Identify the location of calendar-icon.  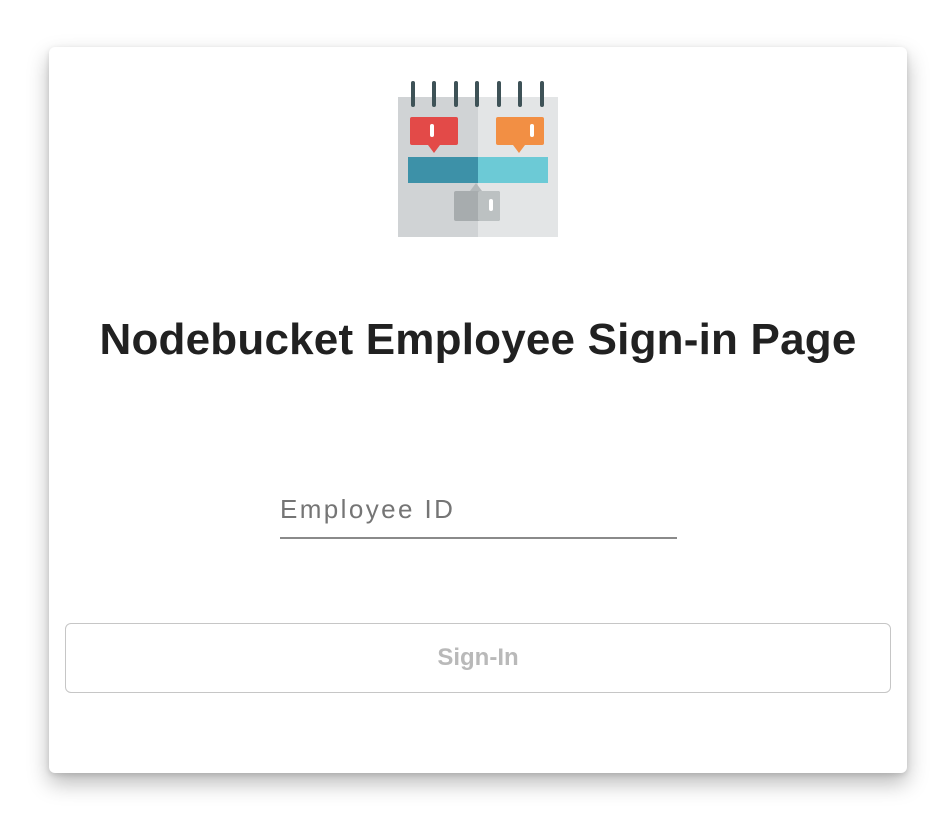
(478, 159).